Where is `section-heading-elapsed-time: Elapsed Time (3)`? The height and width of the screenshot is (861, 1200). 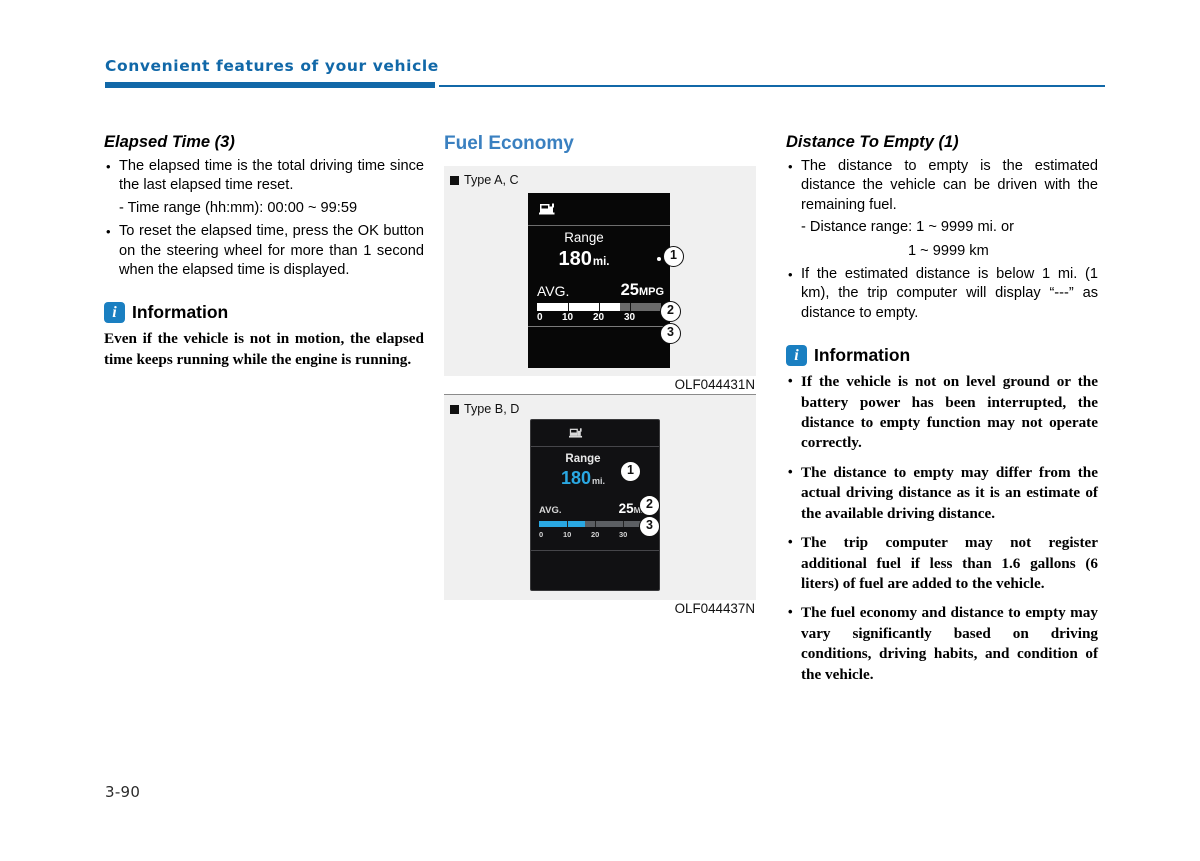 section-heading-elapsed-time: Elapsed Time (3) is located at coordinates (169, 142).